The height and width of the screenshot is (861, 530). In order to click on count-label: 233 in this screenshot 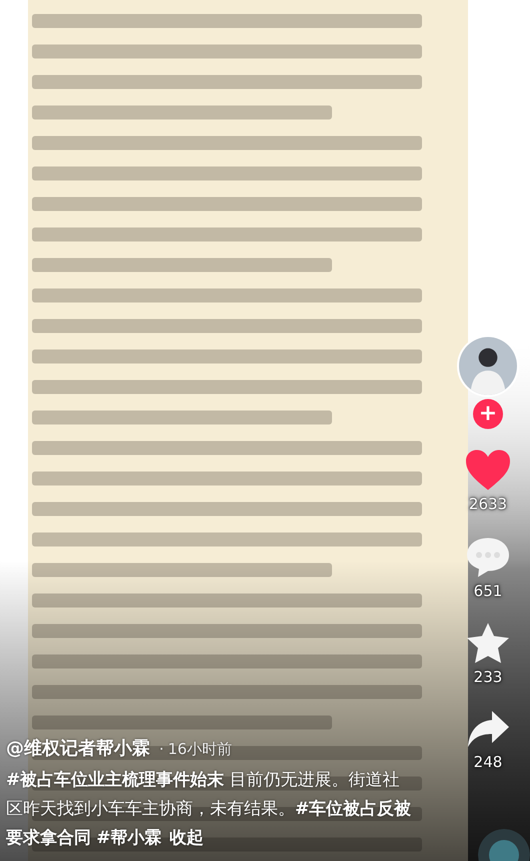, I will do `click(488, 677)`.